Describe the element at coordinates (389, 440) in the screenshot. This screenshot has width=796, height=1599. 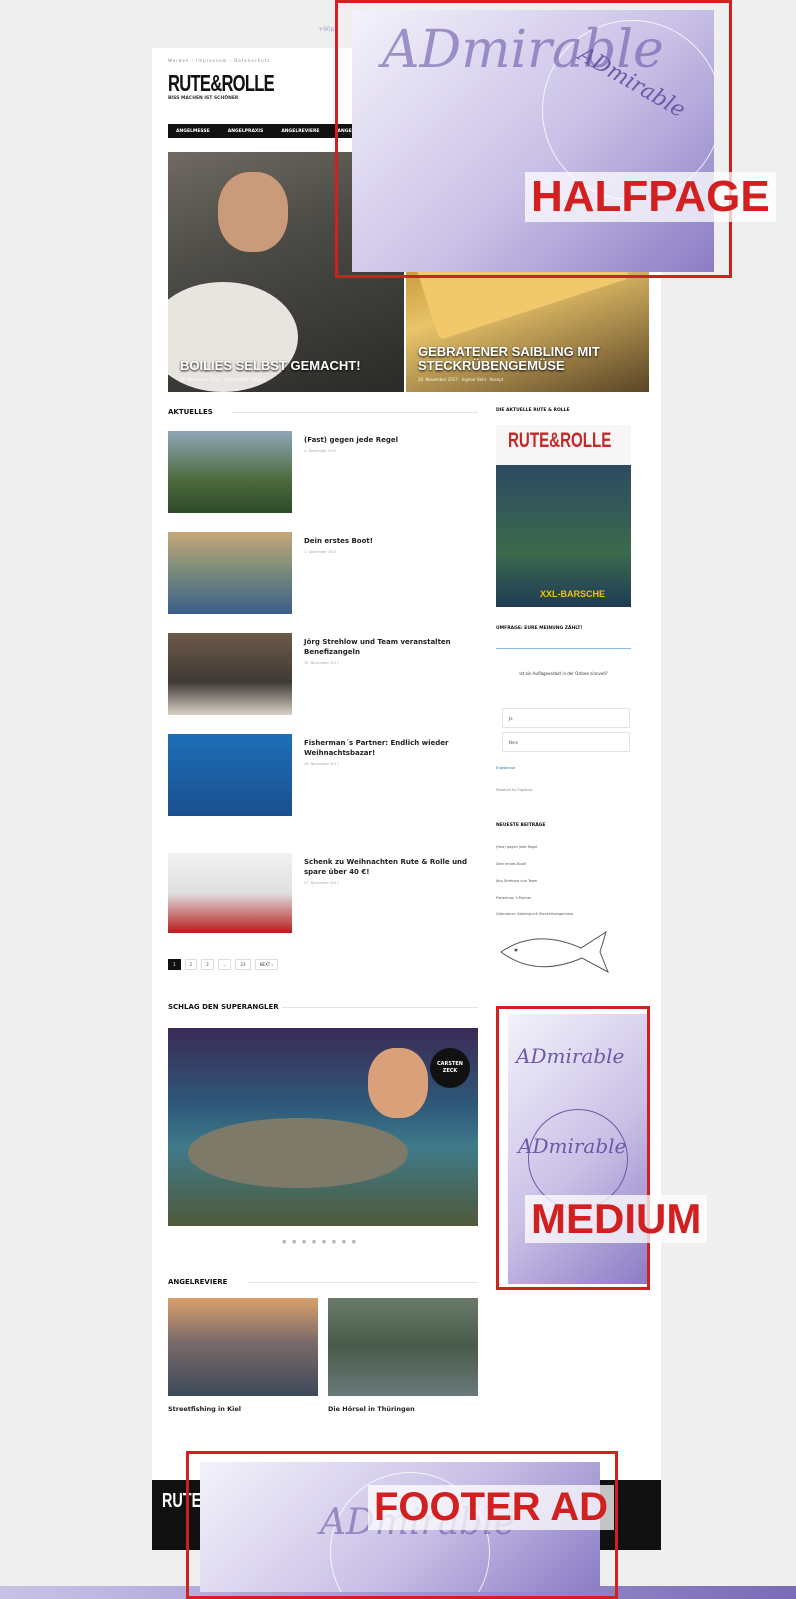
I see `article-title: (Fast) gegen jede Regel` at that location.